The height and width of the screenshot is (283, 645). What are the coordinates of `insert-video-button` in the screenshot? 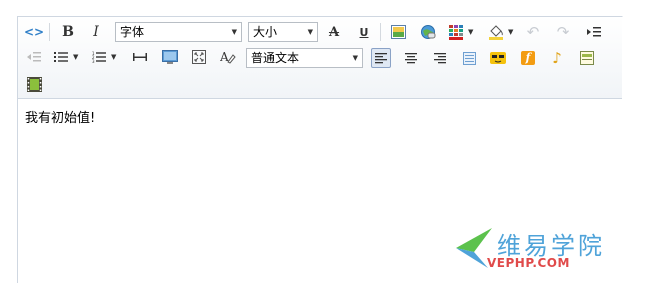 It's located at (34, 84).